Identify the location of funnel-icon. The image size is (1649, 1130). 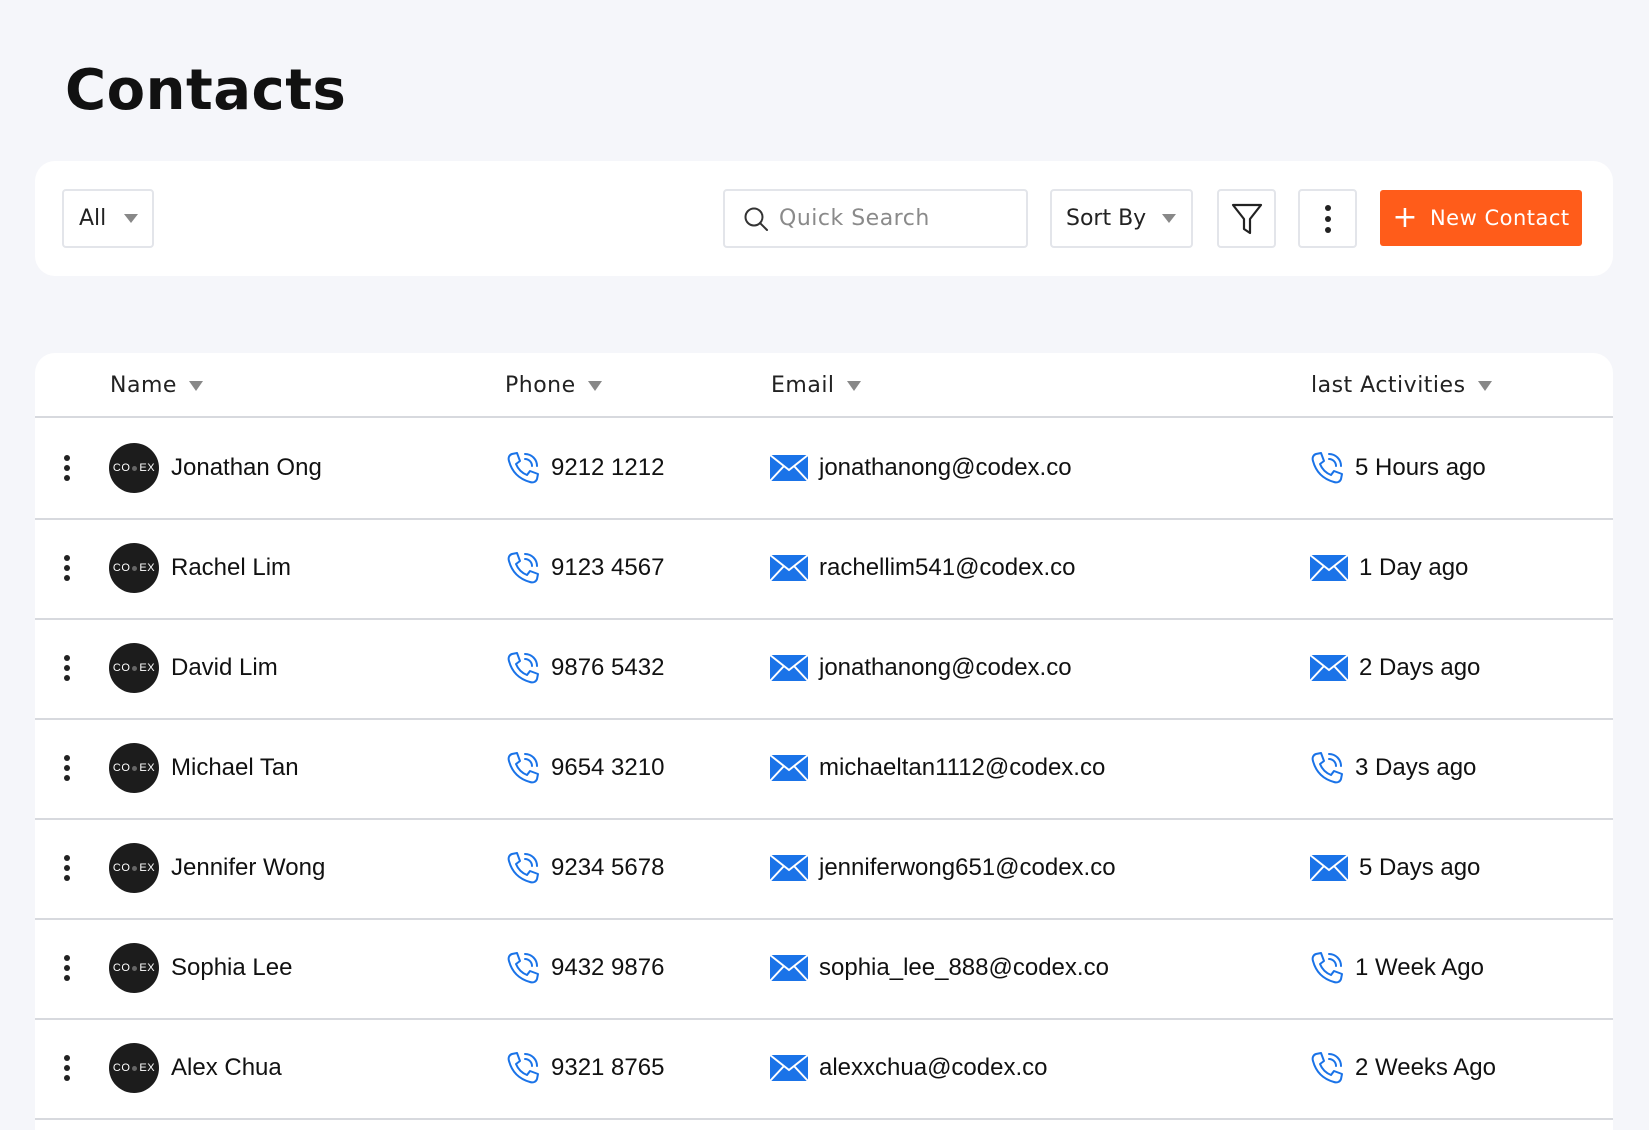
(1246, 218).